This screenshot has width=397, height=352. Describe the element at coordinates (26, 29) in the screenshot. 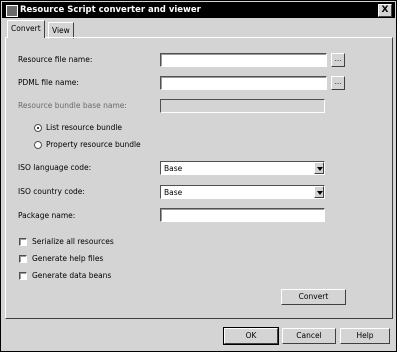

I see `tab-convert: Convert` at that location.